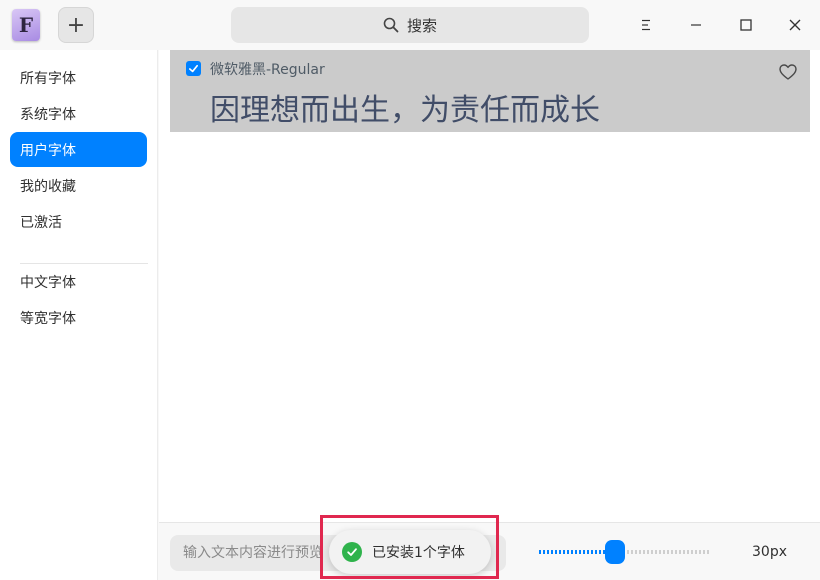  Describe the element at coordinates (267, 70) in the screenshot. I see `font-name: 微软雅黑-Regular` at that location.